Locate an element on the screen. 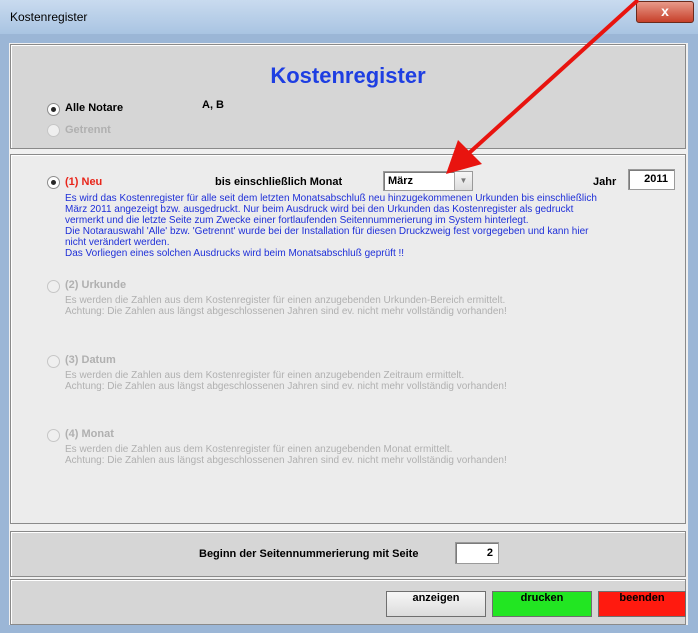  annotation-arrow-shaft is located at coordinates (553, 78).